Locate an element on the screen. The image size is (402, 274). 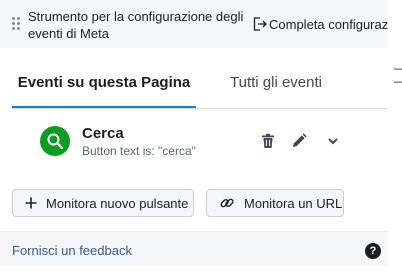
track-url-button: Monitora un URL is located at coordinates (275, 203).